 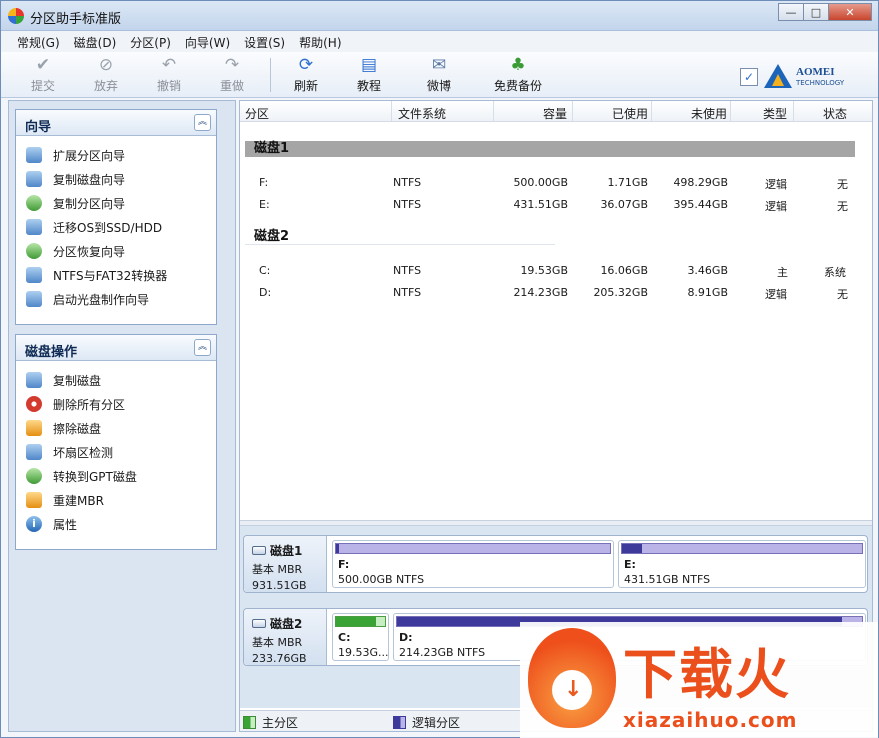 What do you see at coordinates (407, 182) in the screenshot?
I see `cell-filesystem: NTFS` at bounding box center [407, 182].